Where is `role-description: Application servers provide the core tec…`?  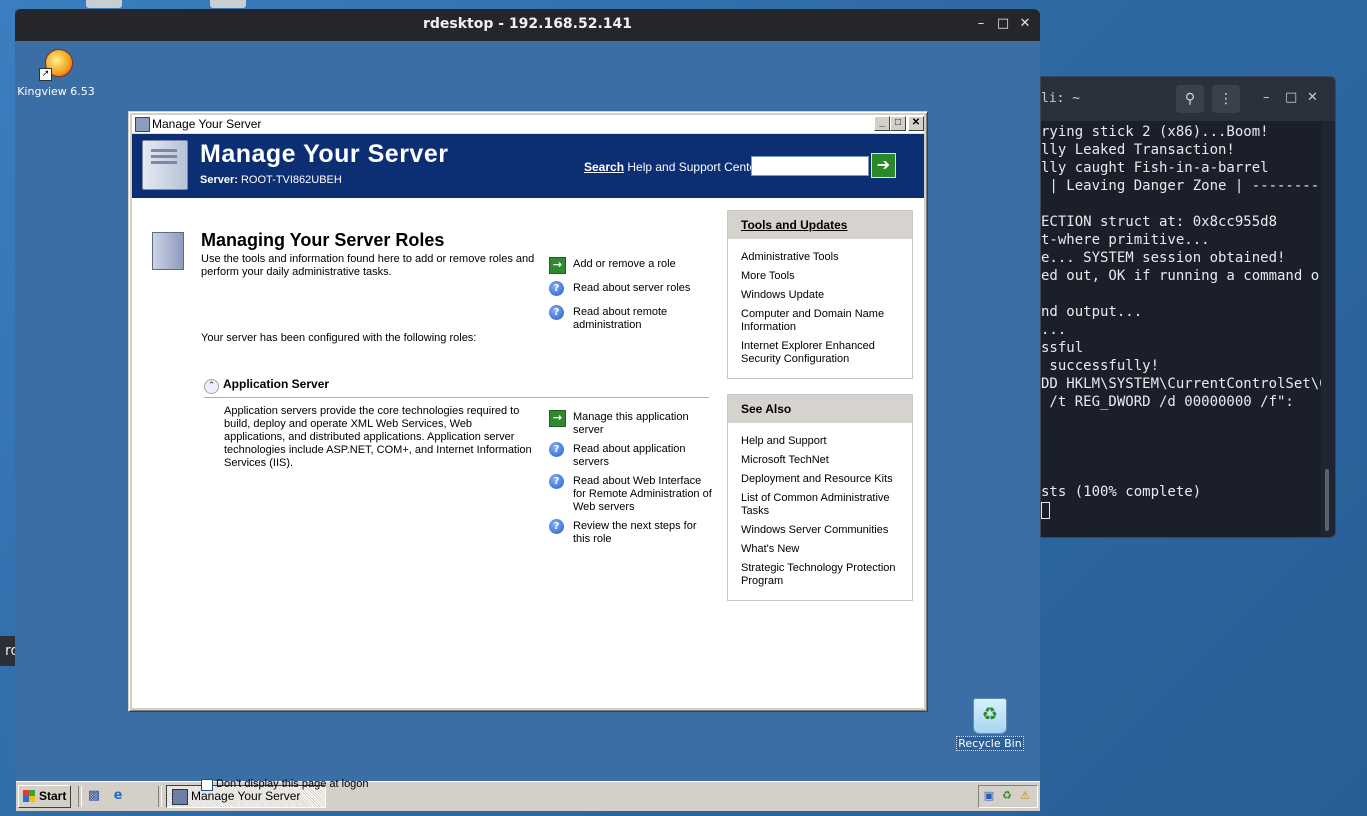 role-description: Application servers provide the core tec… is located at coordinates (378, 437).